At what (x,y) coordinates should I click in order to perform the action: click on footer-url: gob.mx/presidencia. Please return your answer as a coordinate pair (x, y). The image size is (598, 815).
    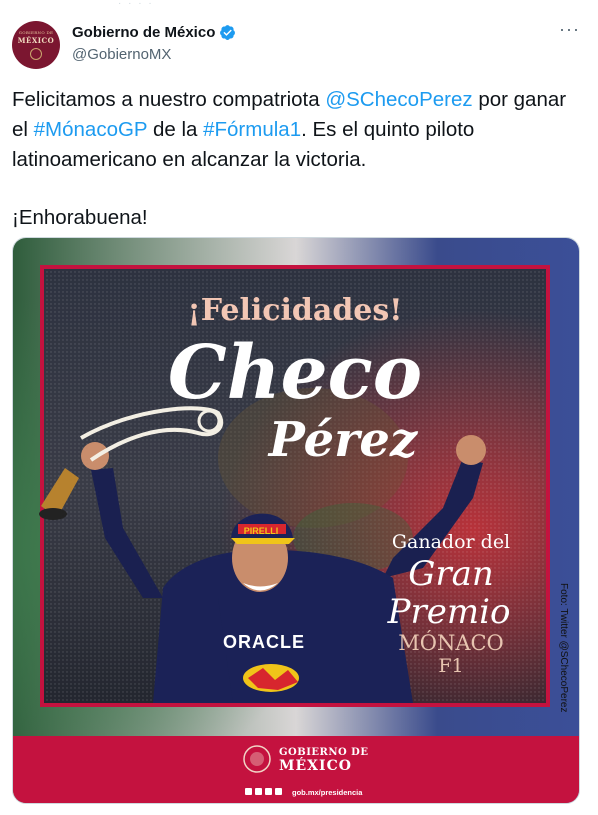
    Looking at the image, I should click on (327, 792).